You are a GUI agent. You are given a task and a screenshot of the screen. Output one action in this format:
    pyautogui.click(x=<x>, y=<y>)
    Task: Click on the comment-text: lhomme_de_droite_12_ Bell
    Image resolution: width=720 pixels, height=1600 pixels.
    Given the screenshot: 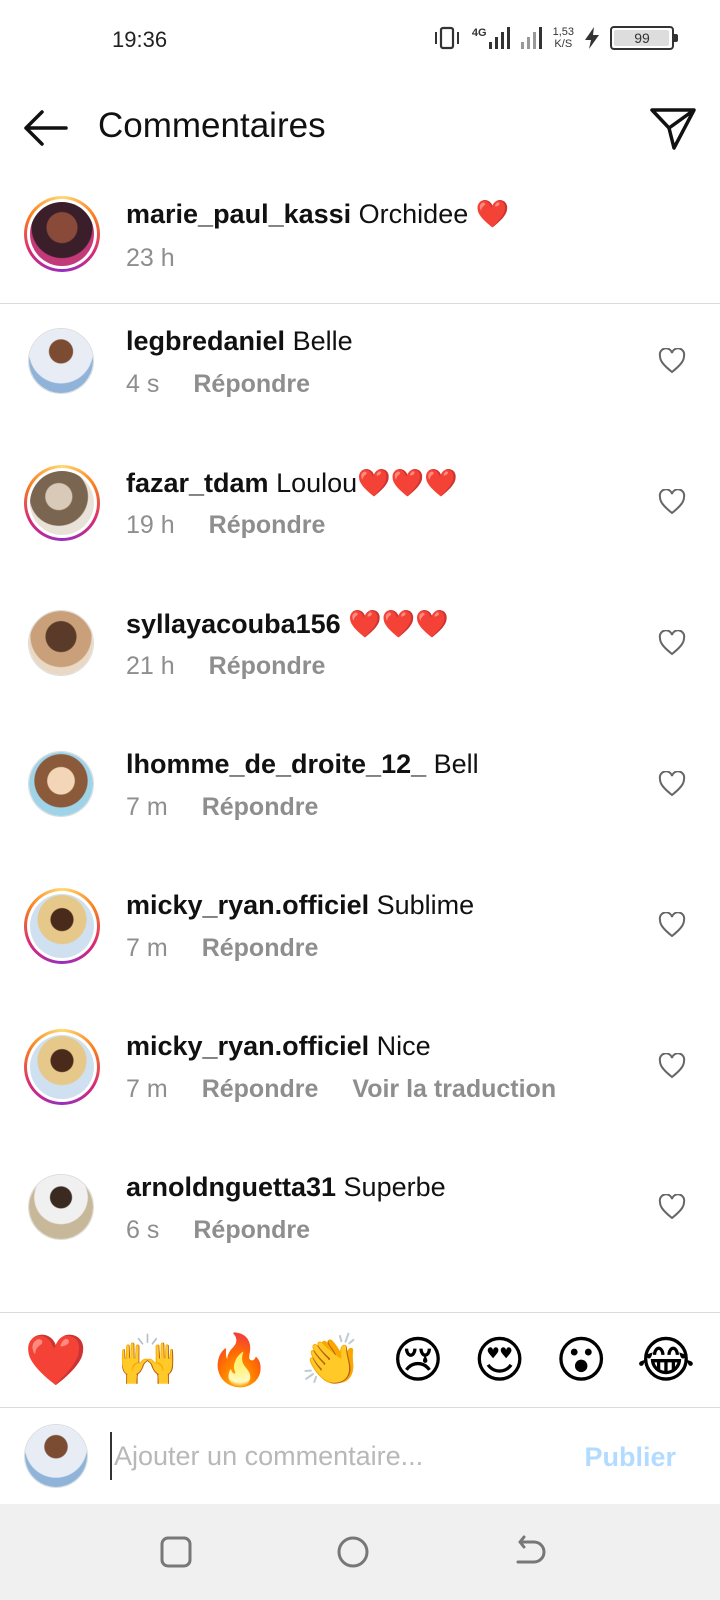 What is the action you would take?
    pyautogui.click(x=302, y=764)
    